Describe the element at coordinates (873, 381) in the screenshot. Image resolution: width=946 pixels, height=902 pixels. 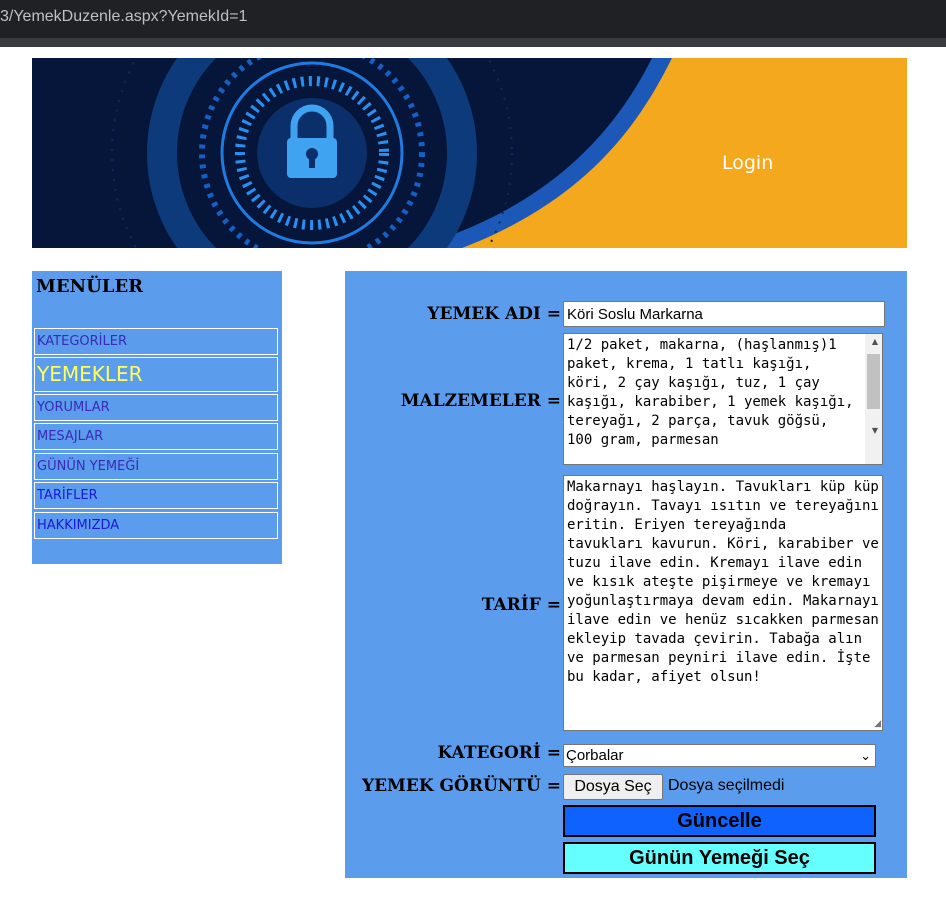
I see `scroll-thumb` at that location.